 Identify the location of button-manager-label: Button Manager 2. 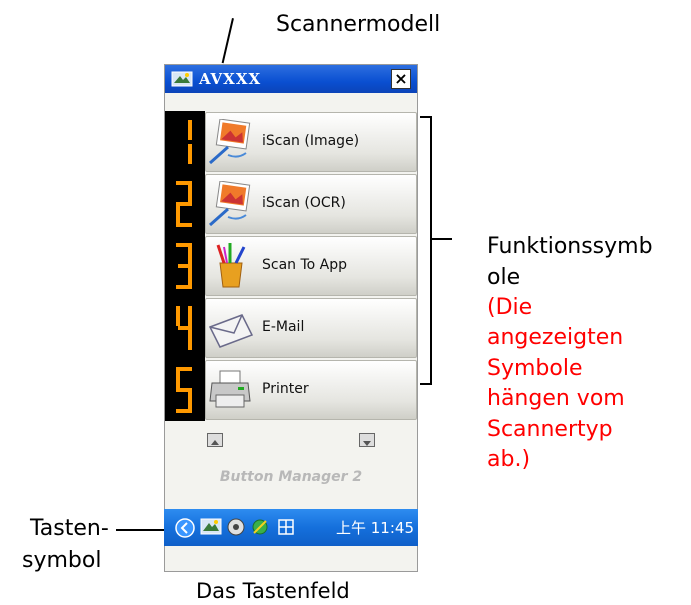
(291, 477).